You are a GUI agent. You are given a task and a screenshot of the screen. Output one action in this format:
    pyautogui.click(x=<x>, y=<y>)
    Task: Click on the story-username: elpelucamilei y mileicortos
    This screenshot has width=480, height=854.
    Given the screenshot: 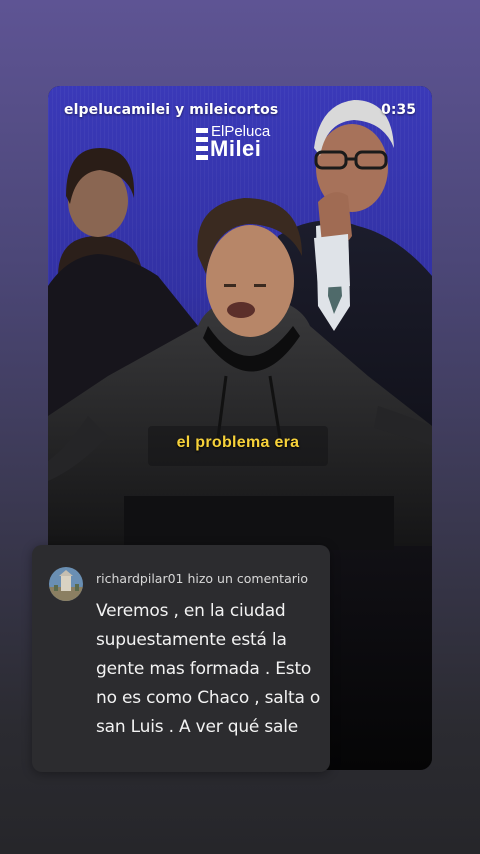 What is the action you would take?
    pyautogui.click(x=171, y=110)
    